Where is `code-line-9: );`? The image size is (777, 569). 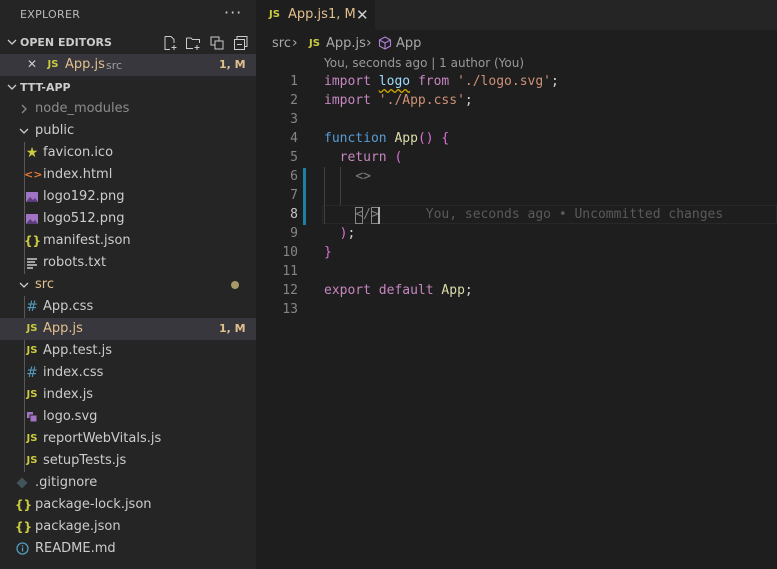
code-line-9: ); is located at coordinates (340, 233).